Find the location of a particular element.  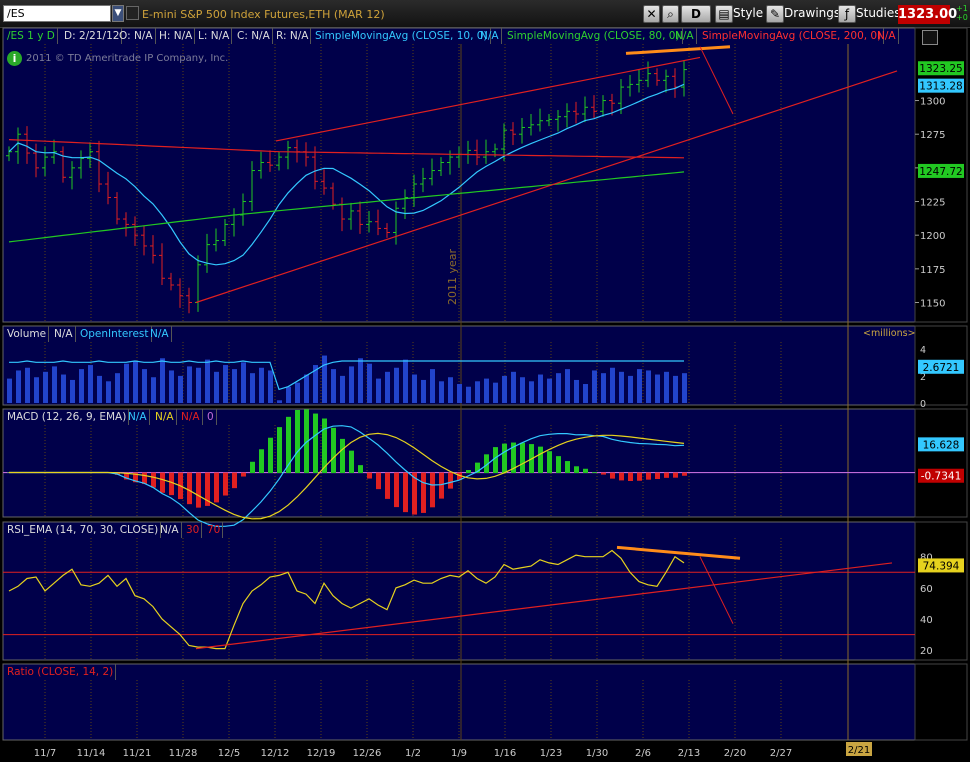

y-tick-label: 1225 is located at coordinates (932, 203).